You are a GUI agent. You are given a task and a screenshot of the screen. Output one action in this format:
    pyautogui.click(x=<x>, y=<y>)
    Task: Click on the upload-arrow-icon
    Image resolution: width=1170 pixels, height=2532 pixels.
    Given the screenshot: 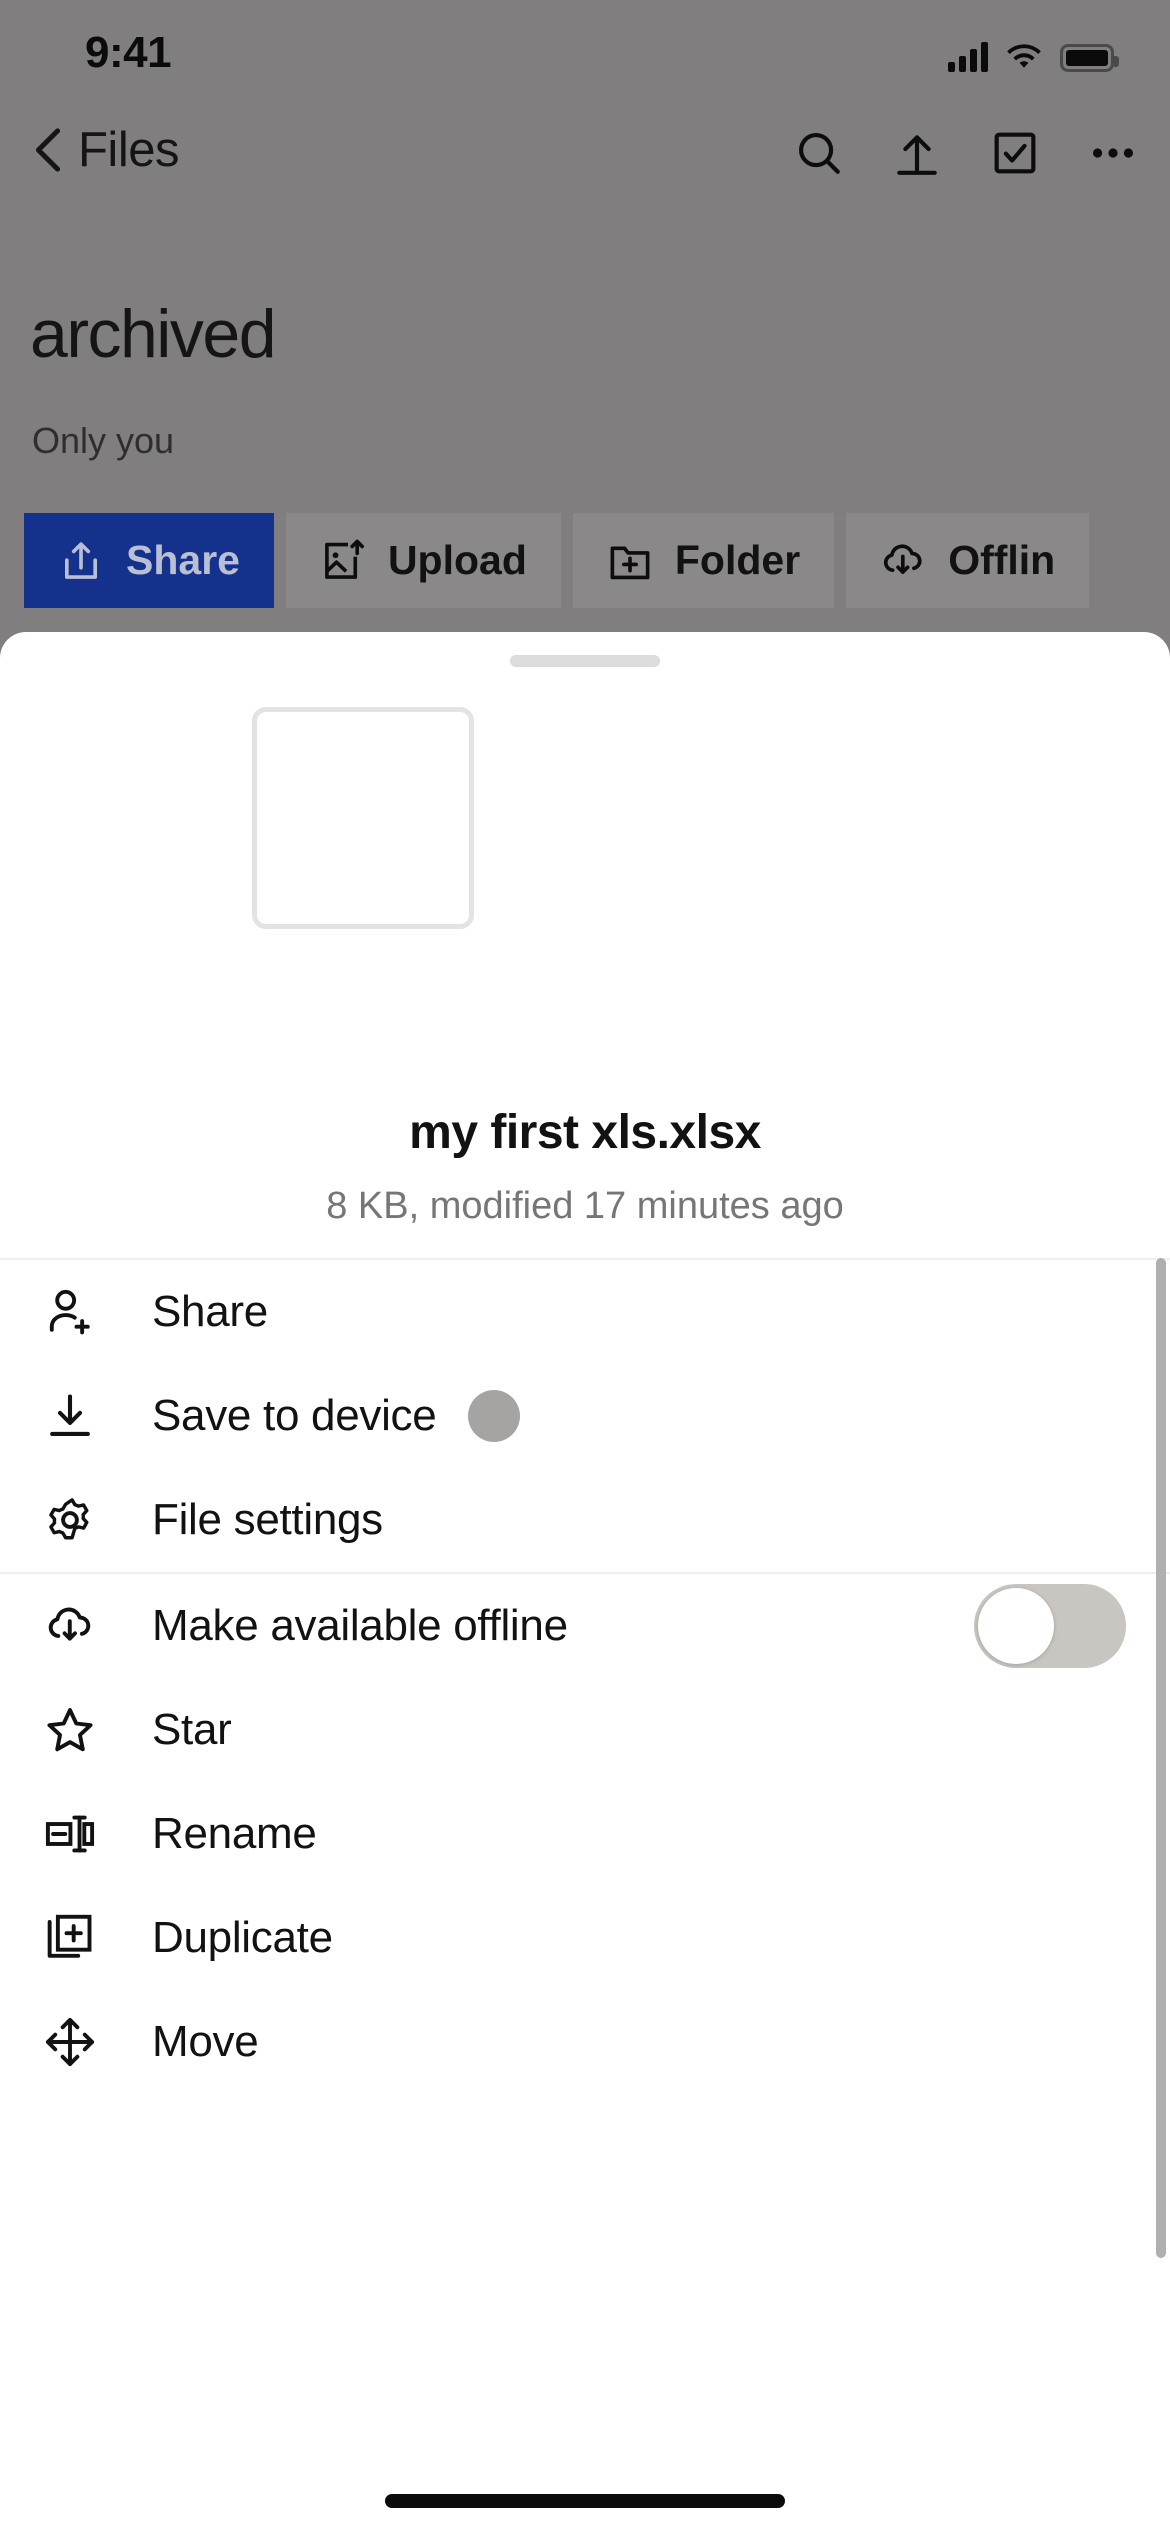 What is the action you would take?
    pyautogui.click(x=917, y=153)
    